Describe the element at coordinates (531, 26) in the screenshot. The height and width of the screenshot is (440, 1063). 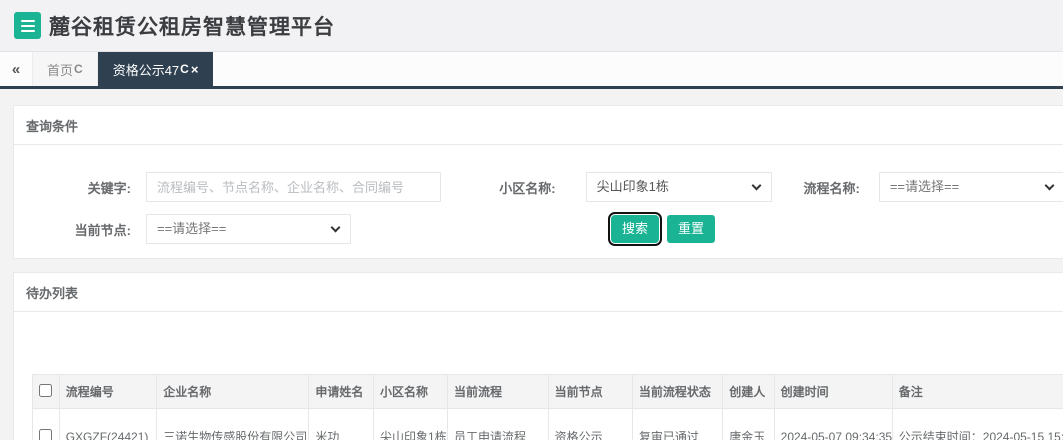
I see `top-header: 麓谷租赁公租房智慧管理平台` at that location.